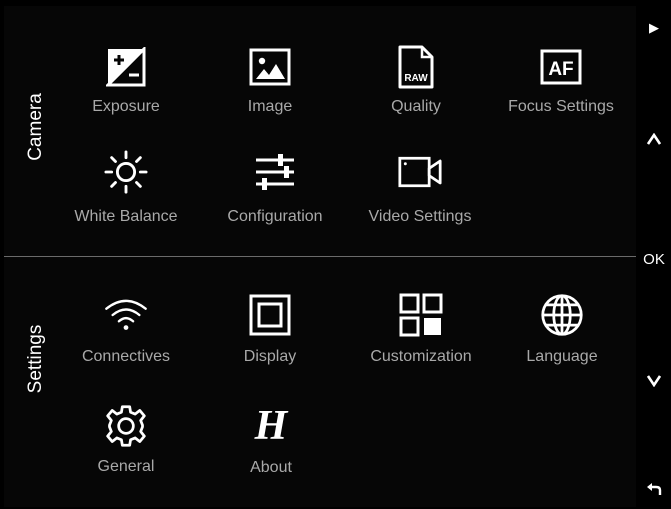  Describe the element at coordinates (416, 106) in the screenshot. I see `quality-label: Quality` at that location.